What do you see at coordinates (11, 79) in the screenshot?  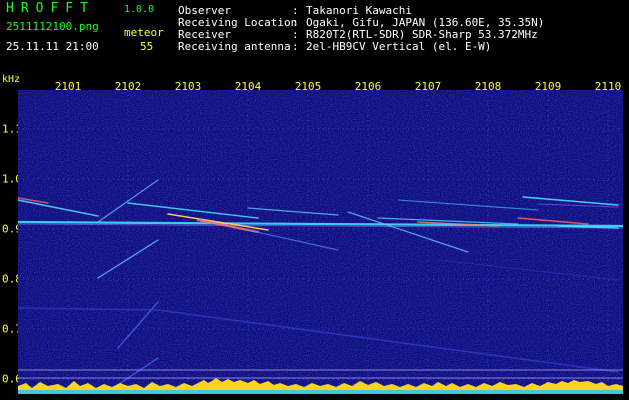 I see `y-axis-unit: kHz` at bounding box center [11, 79].